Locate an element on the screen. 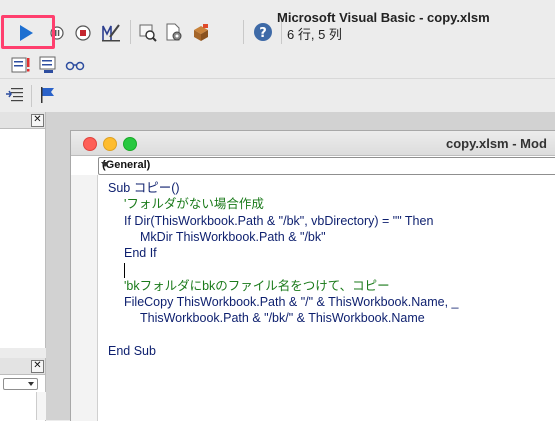 This screenshot has height=421, width=555. edit-toolbar is located at coordinates (277, 96).